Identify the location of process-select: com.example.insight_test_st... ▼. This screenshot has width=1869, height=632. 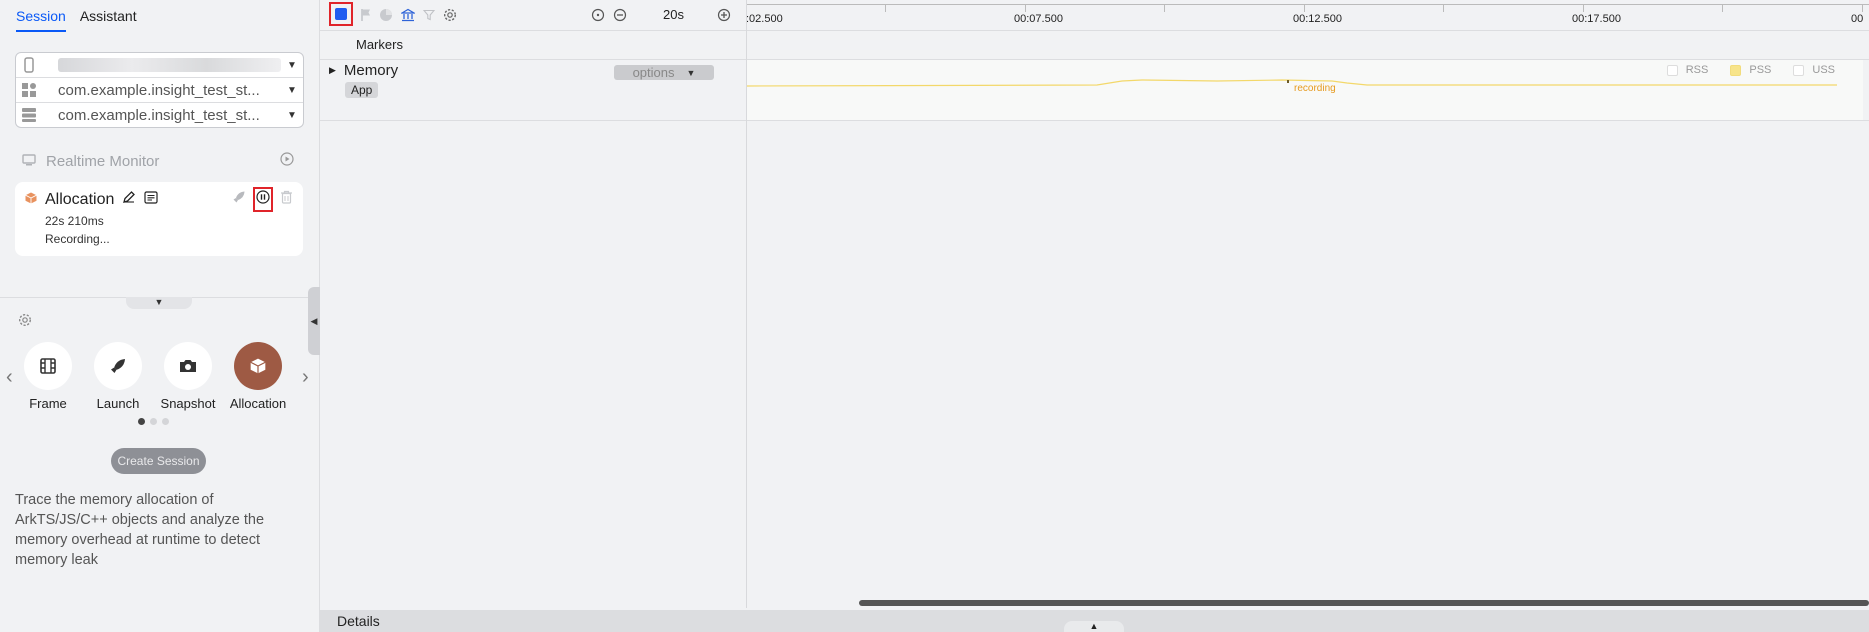
(159, 115).